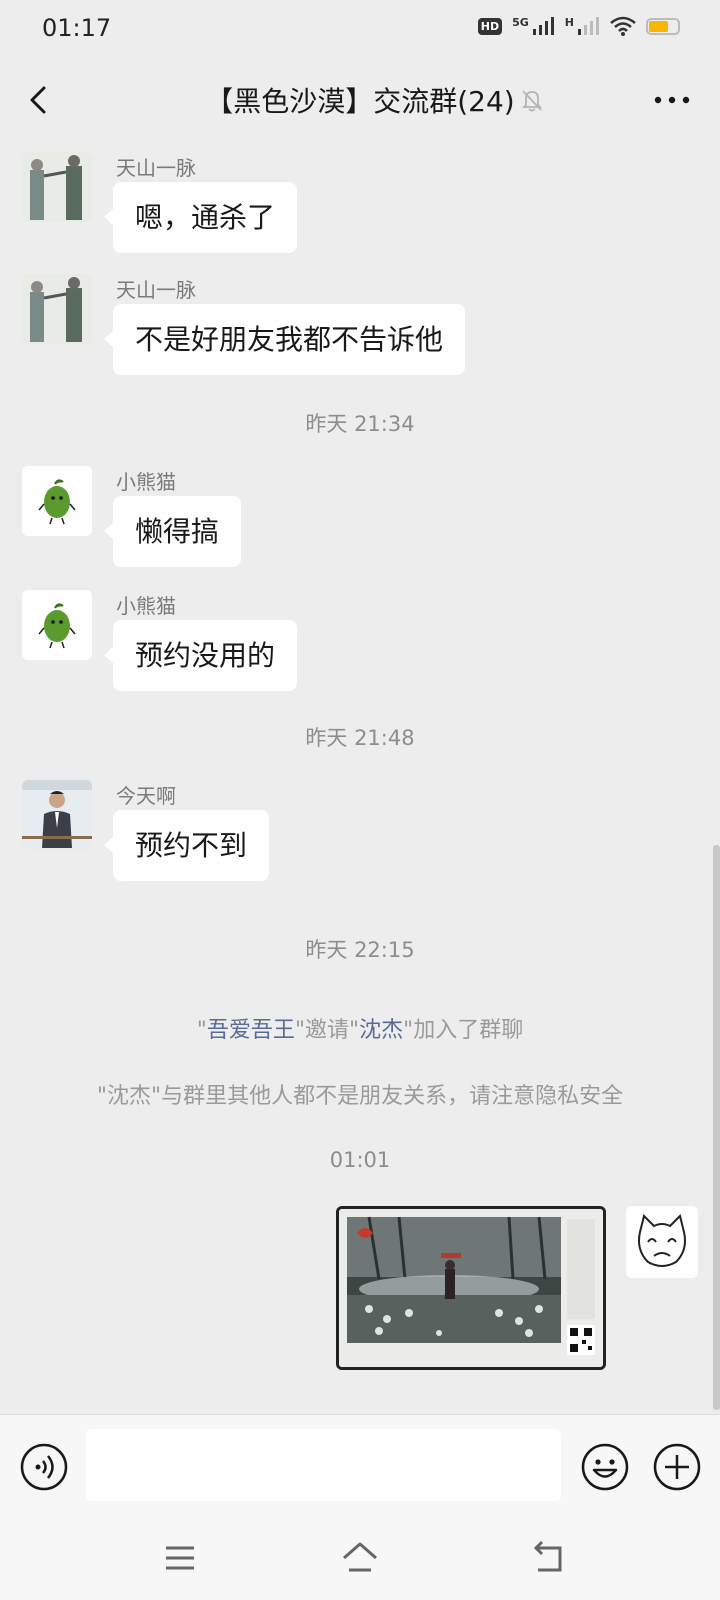 The height and width of the screenshot is (1600, 720). Describe the element at coordinates (327, 1030) in the screenshot. I see `invite-mid-text: "邀请"` at that location.